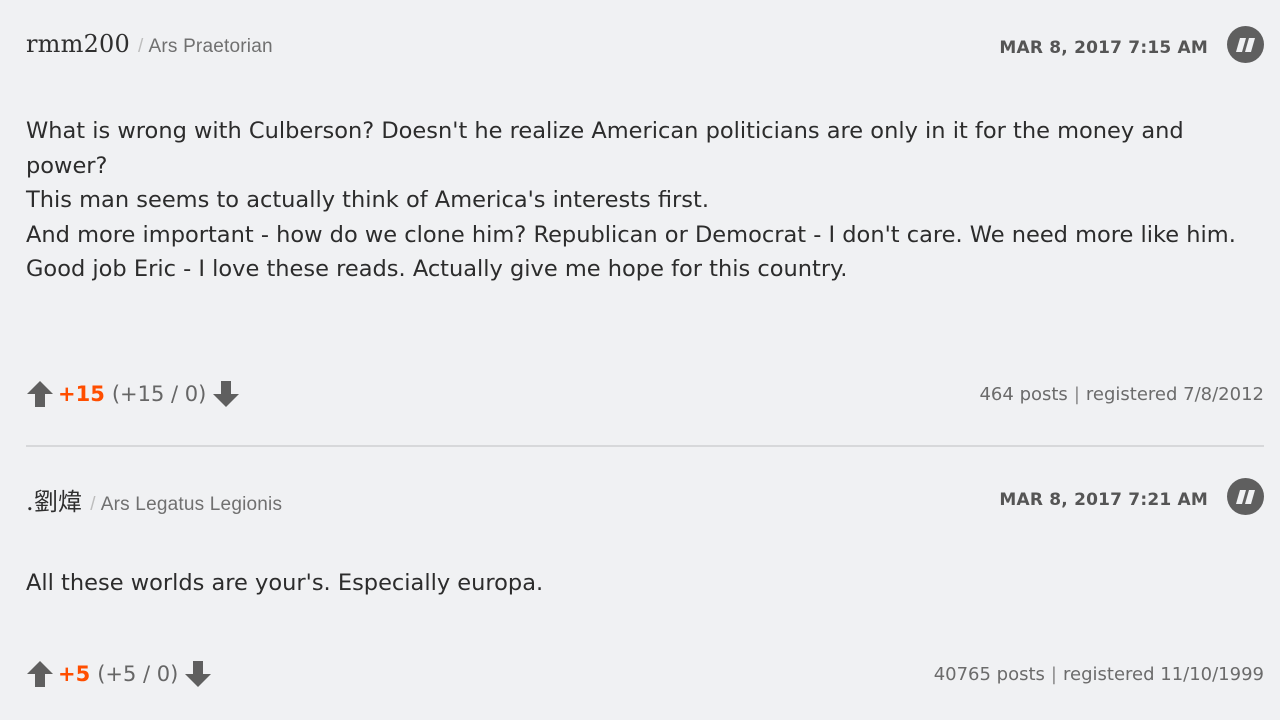 This screenshot has height=720, width=1280. I want to click on registration-date: registered 7/8/2012, so click(1174, 394).